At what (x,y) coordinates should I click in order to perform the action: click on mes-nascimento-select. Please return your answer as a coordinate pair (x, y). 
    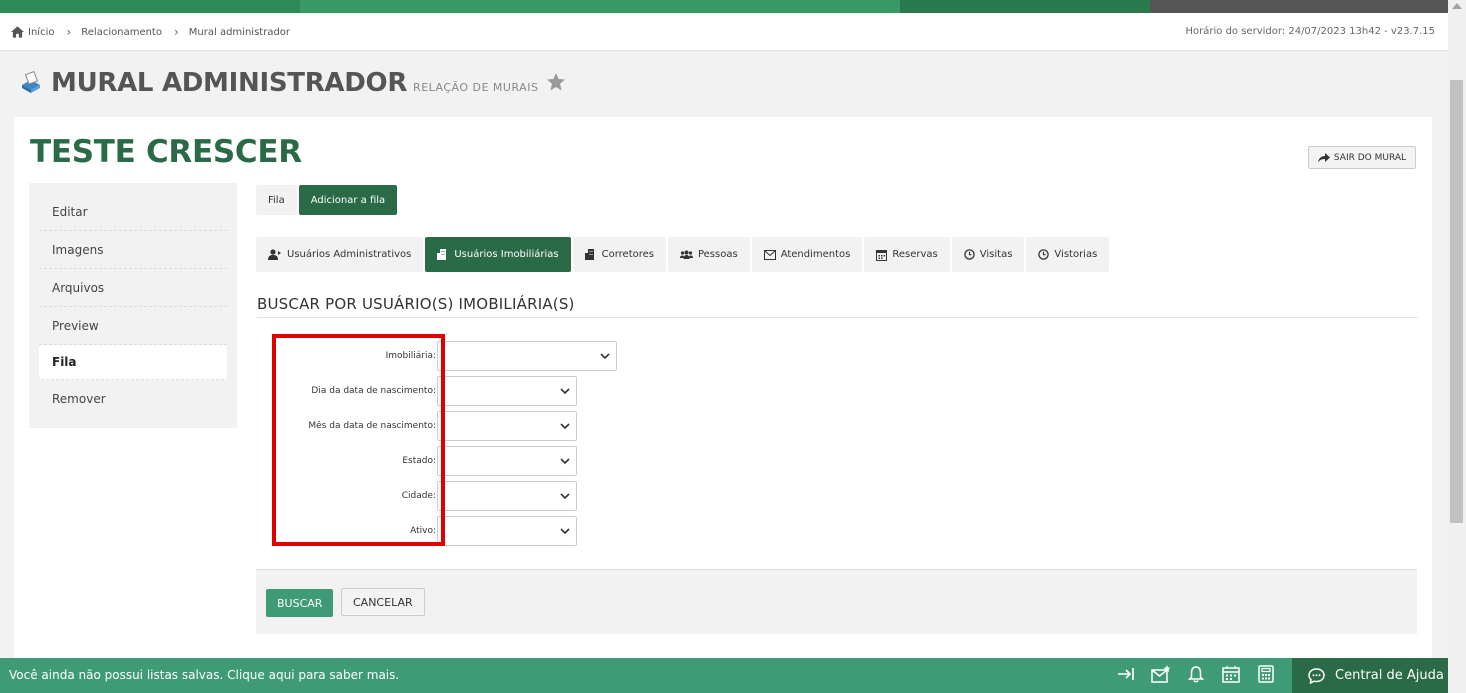
    Looking at the image, I should click on (507, 426).